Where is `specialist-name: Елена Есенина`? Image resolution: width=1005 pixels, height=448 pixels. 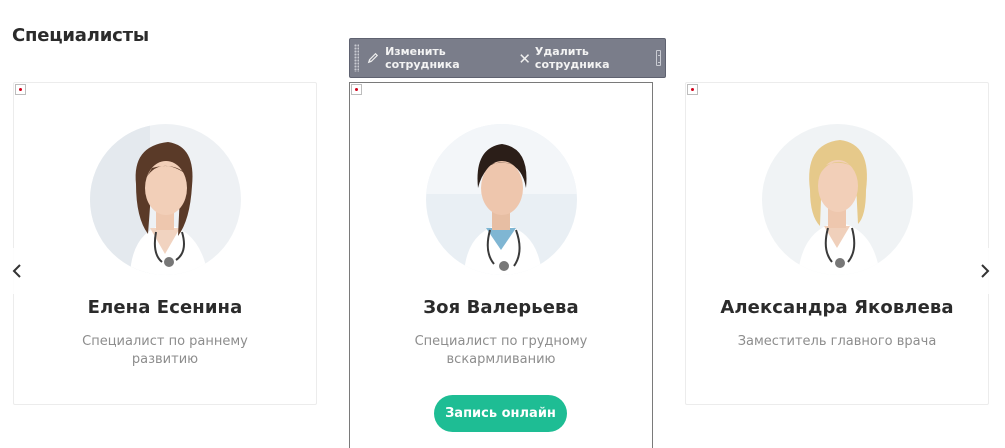
specialist-name: Елена Есенина is located at coordinates (165, 307).